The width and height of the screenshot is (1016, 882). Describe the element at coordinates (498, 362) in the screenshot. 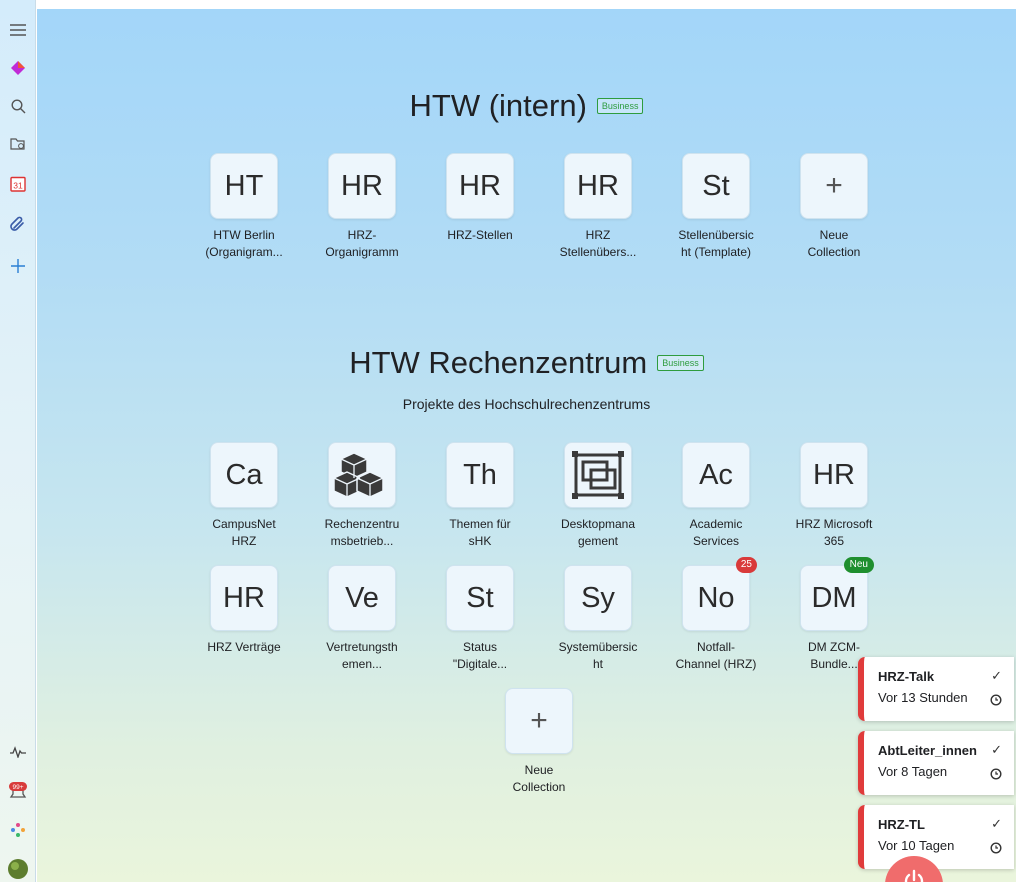

I see `section-title-text: HTW Rechenzentrum` at that location.